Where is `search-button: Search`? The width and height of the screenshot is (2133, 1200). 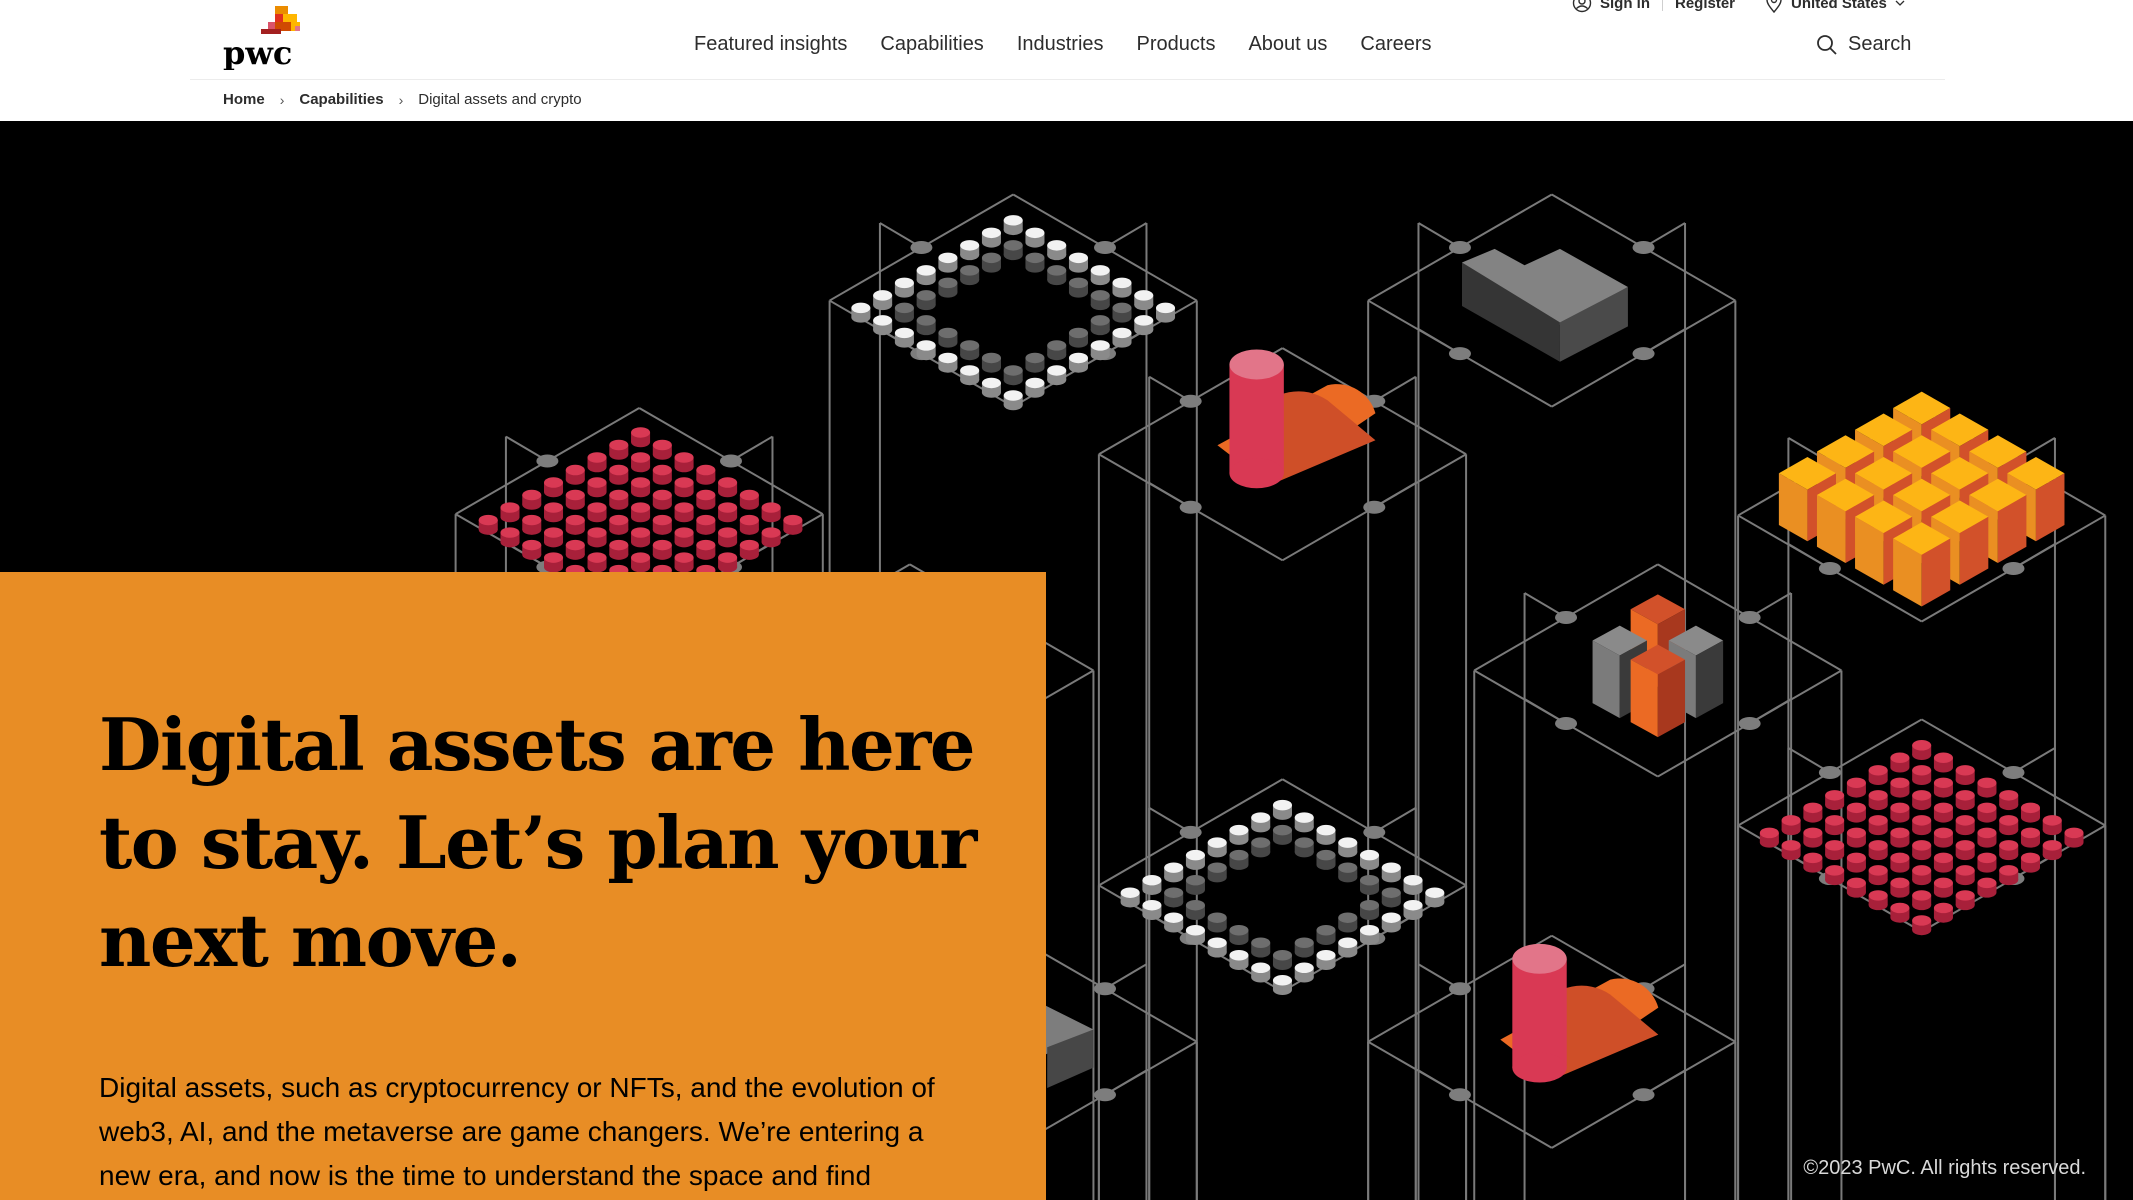 search-button: Search is located at coordinates (1863, 44).